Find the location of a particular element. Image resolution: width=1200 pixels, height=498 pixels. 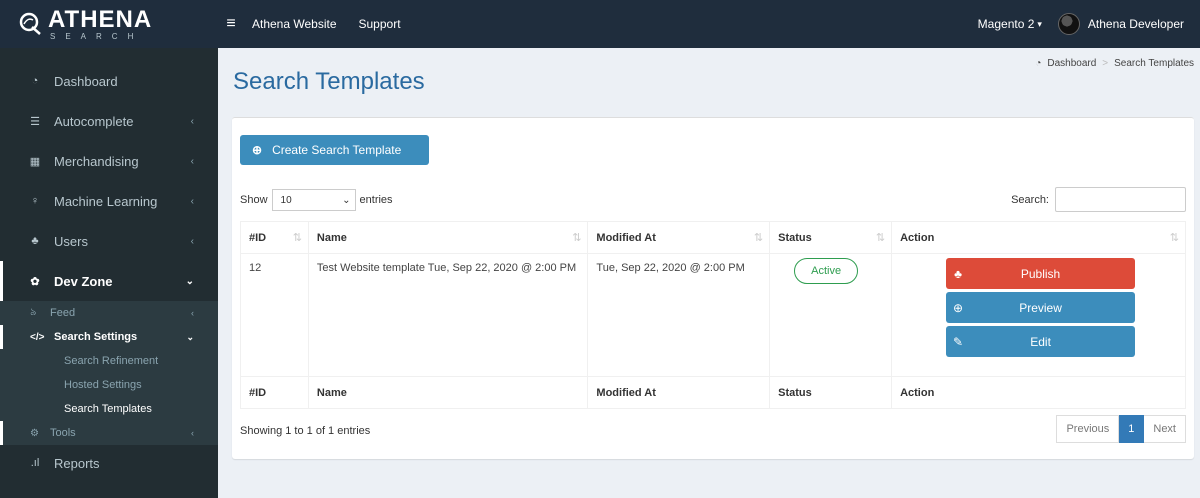

sidebar-item-label: Autocomplete is located at coordinates (94, 121).